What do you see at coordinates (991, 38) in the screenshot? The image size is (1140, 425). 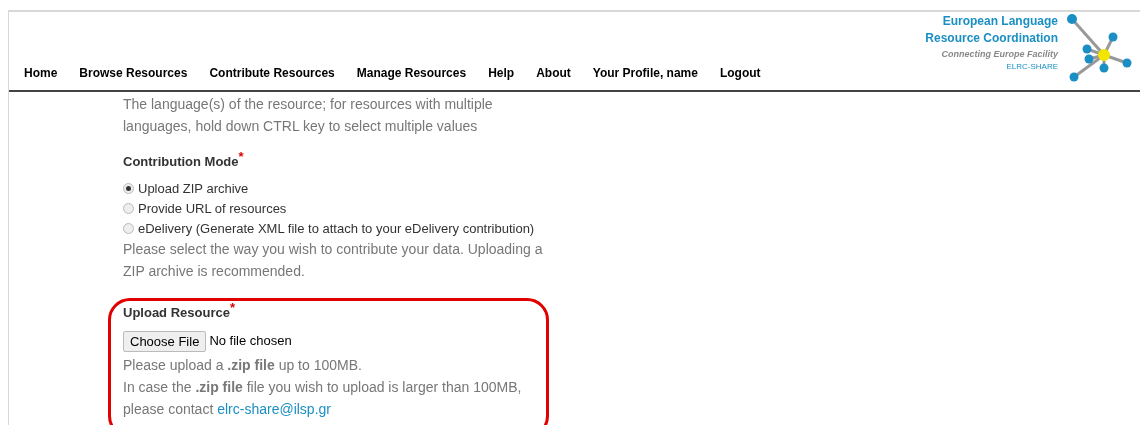 I see `logo-title: Resource Coordination` at bounding box center [991, 38].